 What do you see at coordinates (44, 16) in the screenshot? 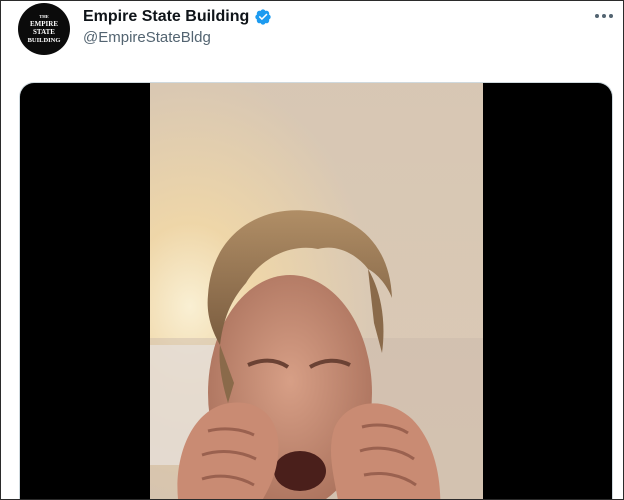
I see `svg-text: THE` at bounding box center [44, 16].